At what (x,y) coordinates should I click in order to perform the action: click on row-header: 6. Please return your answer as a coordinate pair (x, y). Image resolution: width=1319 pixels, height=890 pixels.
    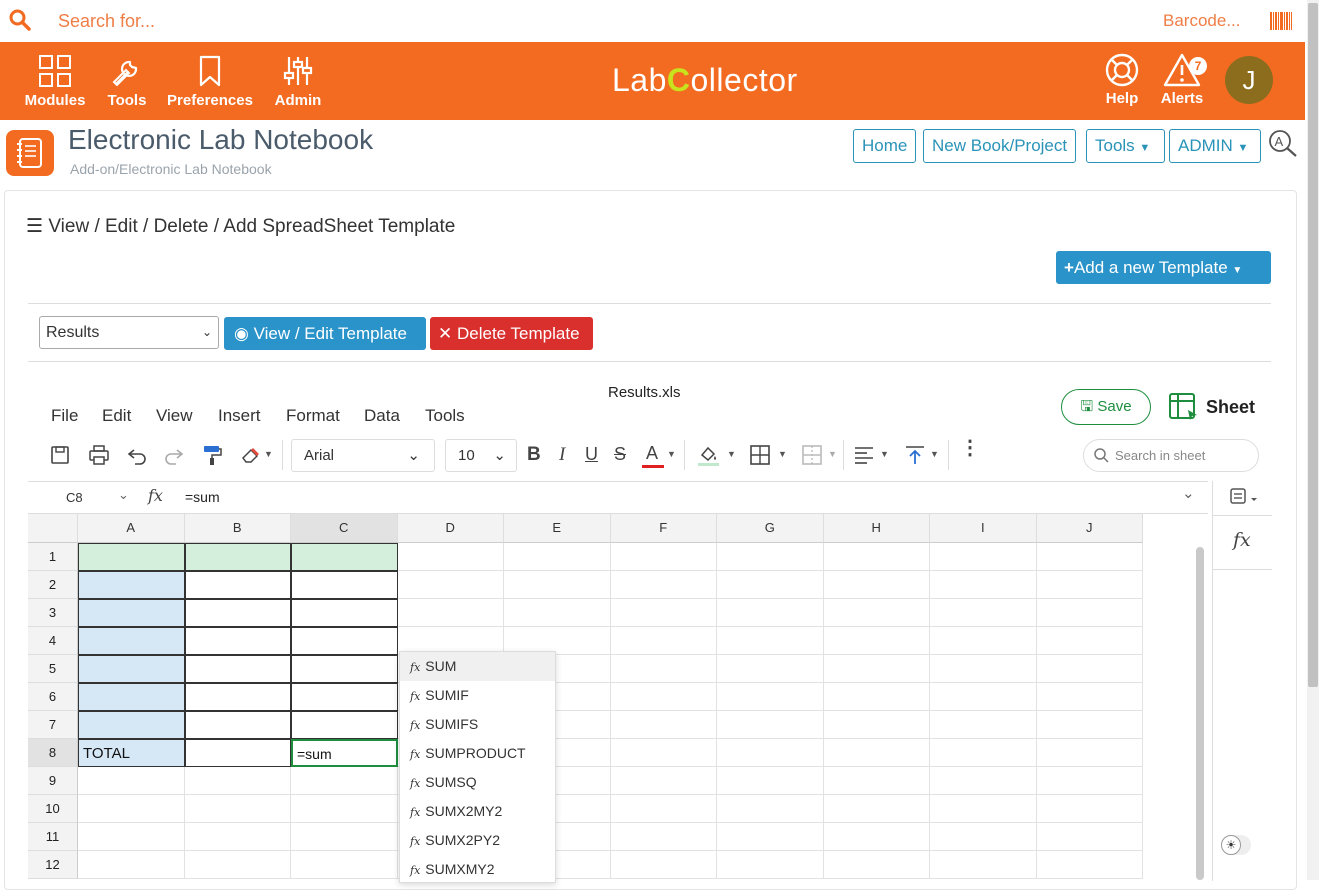
    Looking at the image, I should click on (53, 697).